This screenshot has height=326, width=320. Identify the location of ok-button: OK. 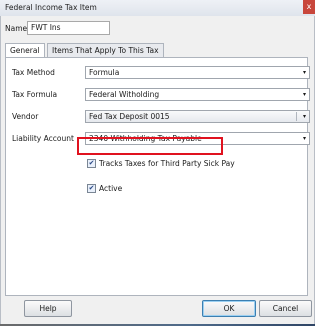
(229, 308).